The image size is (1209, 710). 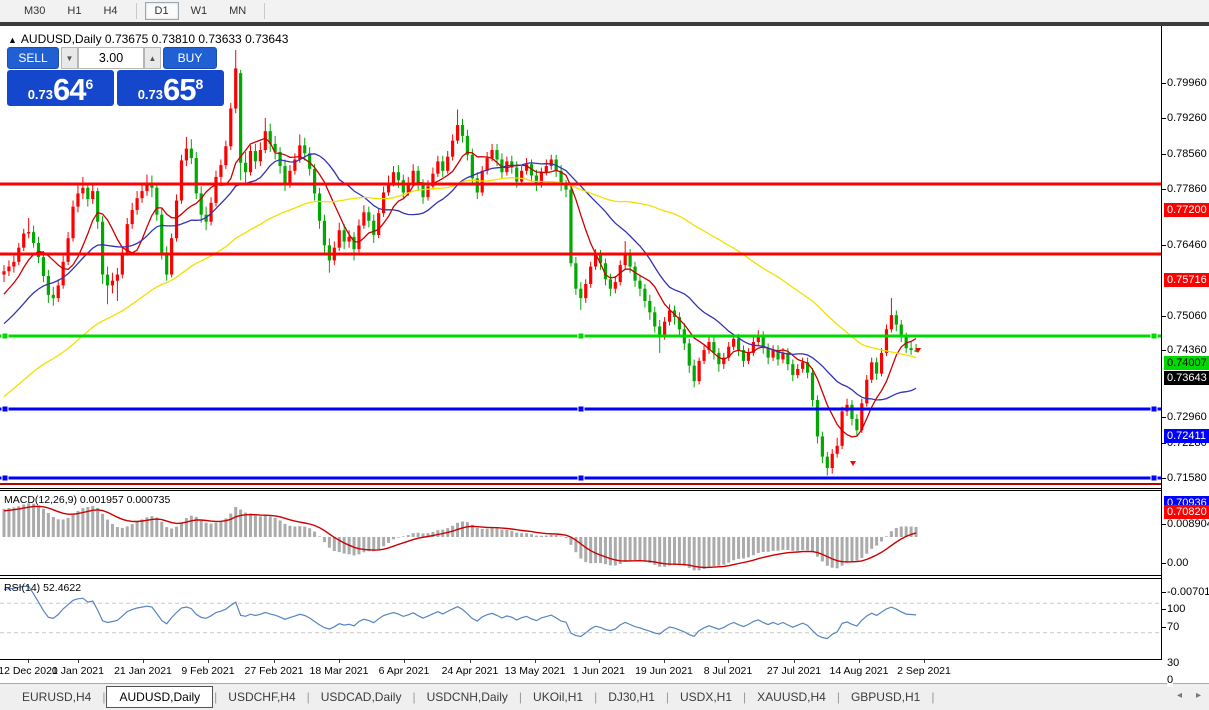 What do you see at coordinates (152, 58) in the screenshot?
I see `volume-increase-button: ▲` at bounding box center [152, 58].